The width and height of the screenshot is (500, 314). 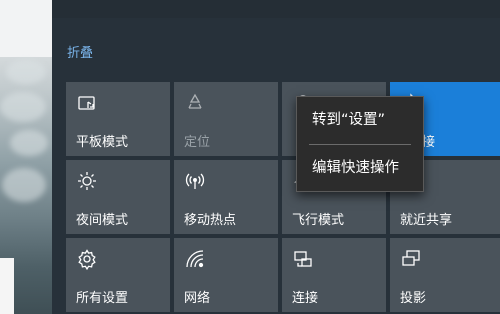 What do you see at coordinates (226, 197) in the screenshot?
I see `tile-mobile-hotspot: 移动热点` at bounding box center [226, 197].